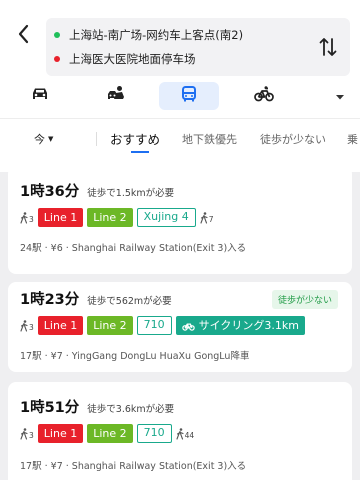 The image size is (360, 480). What do you see at coordinates (39, 139) in the screenshot?
I see `time-label: 今` at bounding box center [39, 139].